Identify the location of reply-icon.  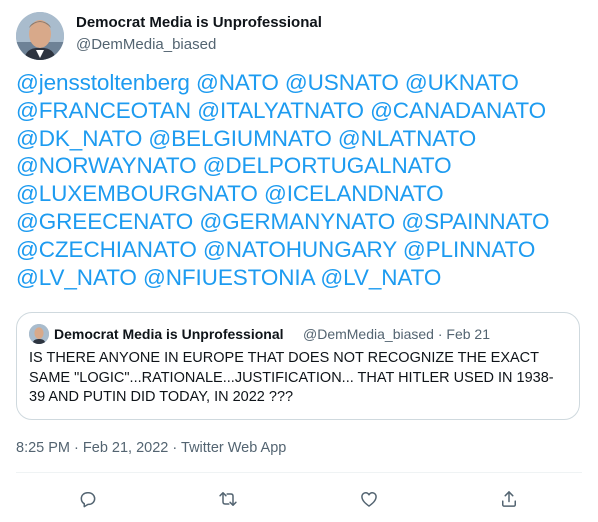
(88, 500).